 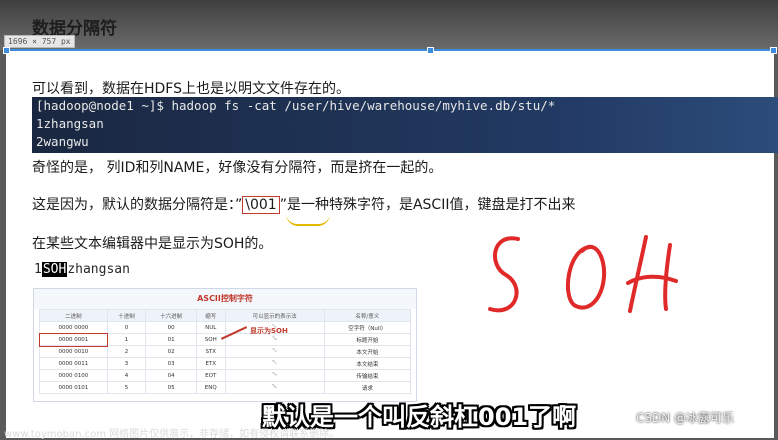 I want to click on table-cell: 请求, so click(x=367, y=387).